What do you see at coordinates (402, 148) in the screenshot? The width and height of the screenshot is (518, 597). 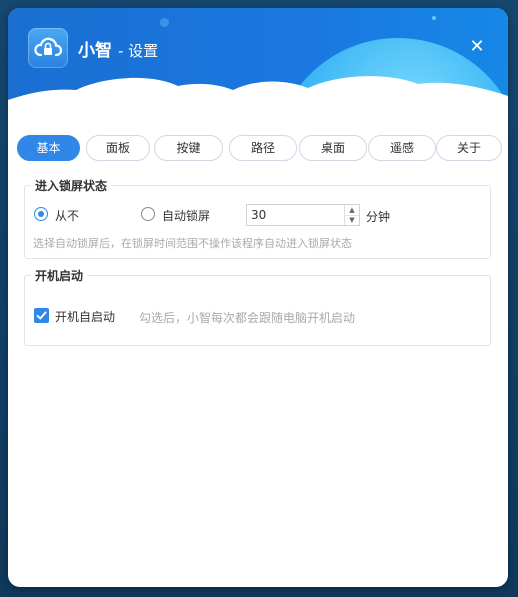 I see `tab-remote: 遥感` at bounding box center [402, 148].